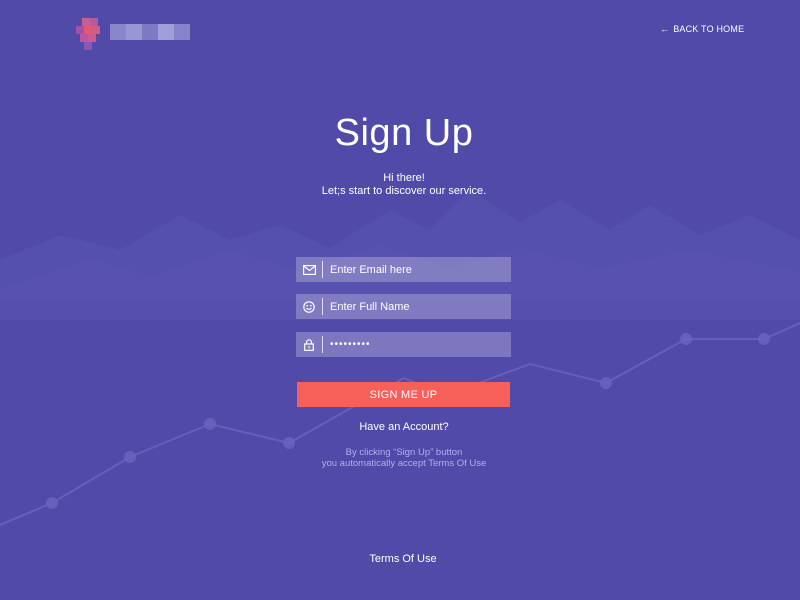  I want to click on arrow-left-icon: ←, so click(665, 29).